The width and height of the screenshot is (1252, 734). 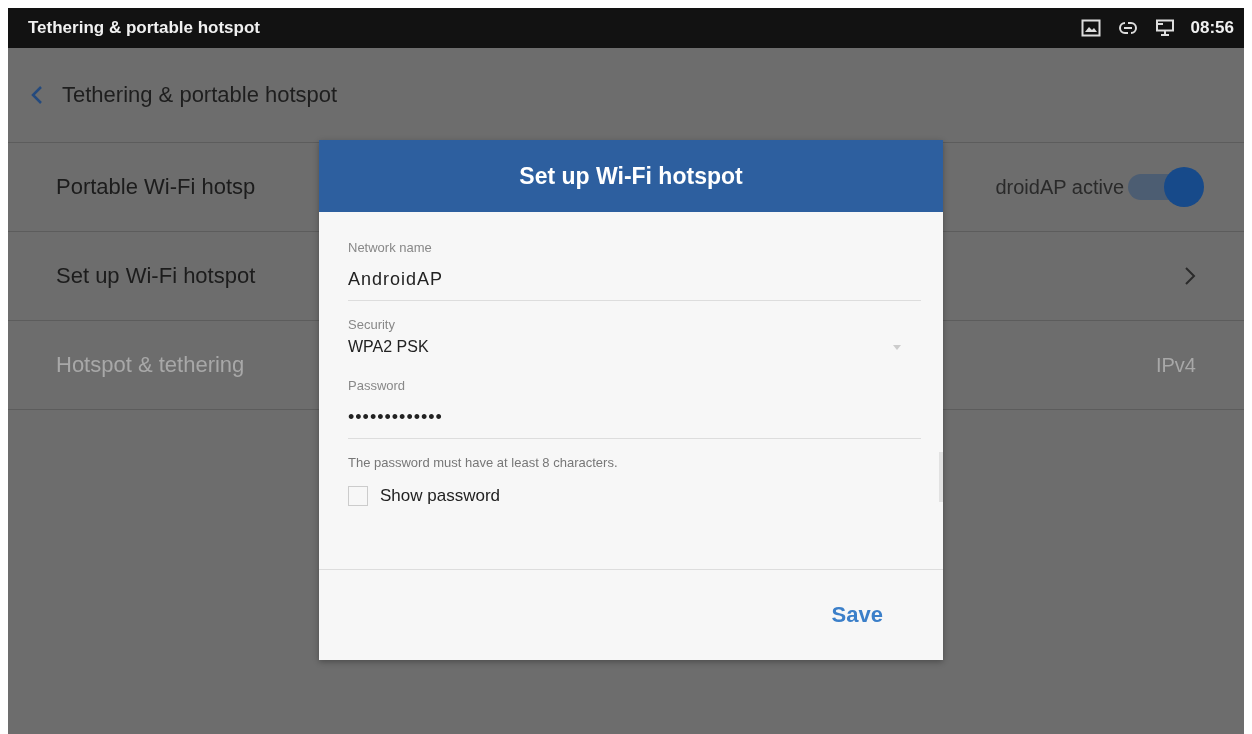 I want to click on setting-title: Hotspot & tethering, so click(x=150, y=365).